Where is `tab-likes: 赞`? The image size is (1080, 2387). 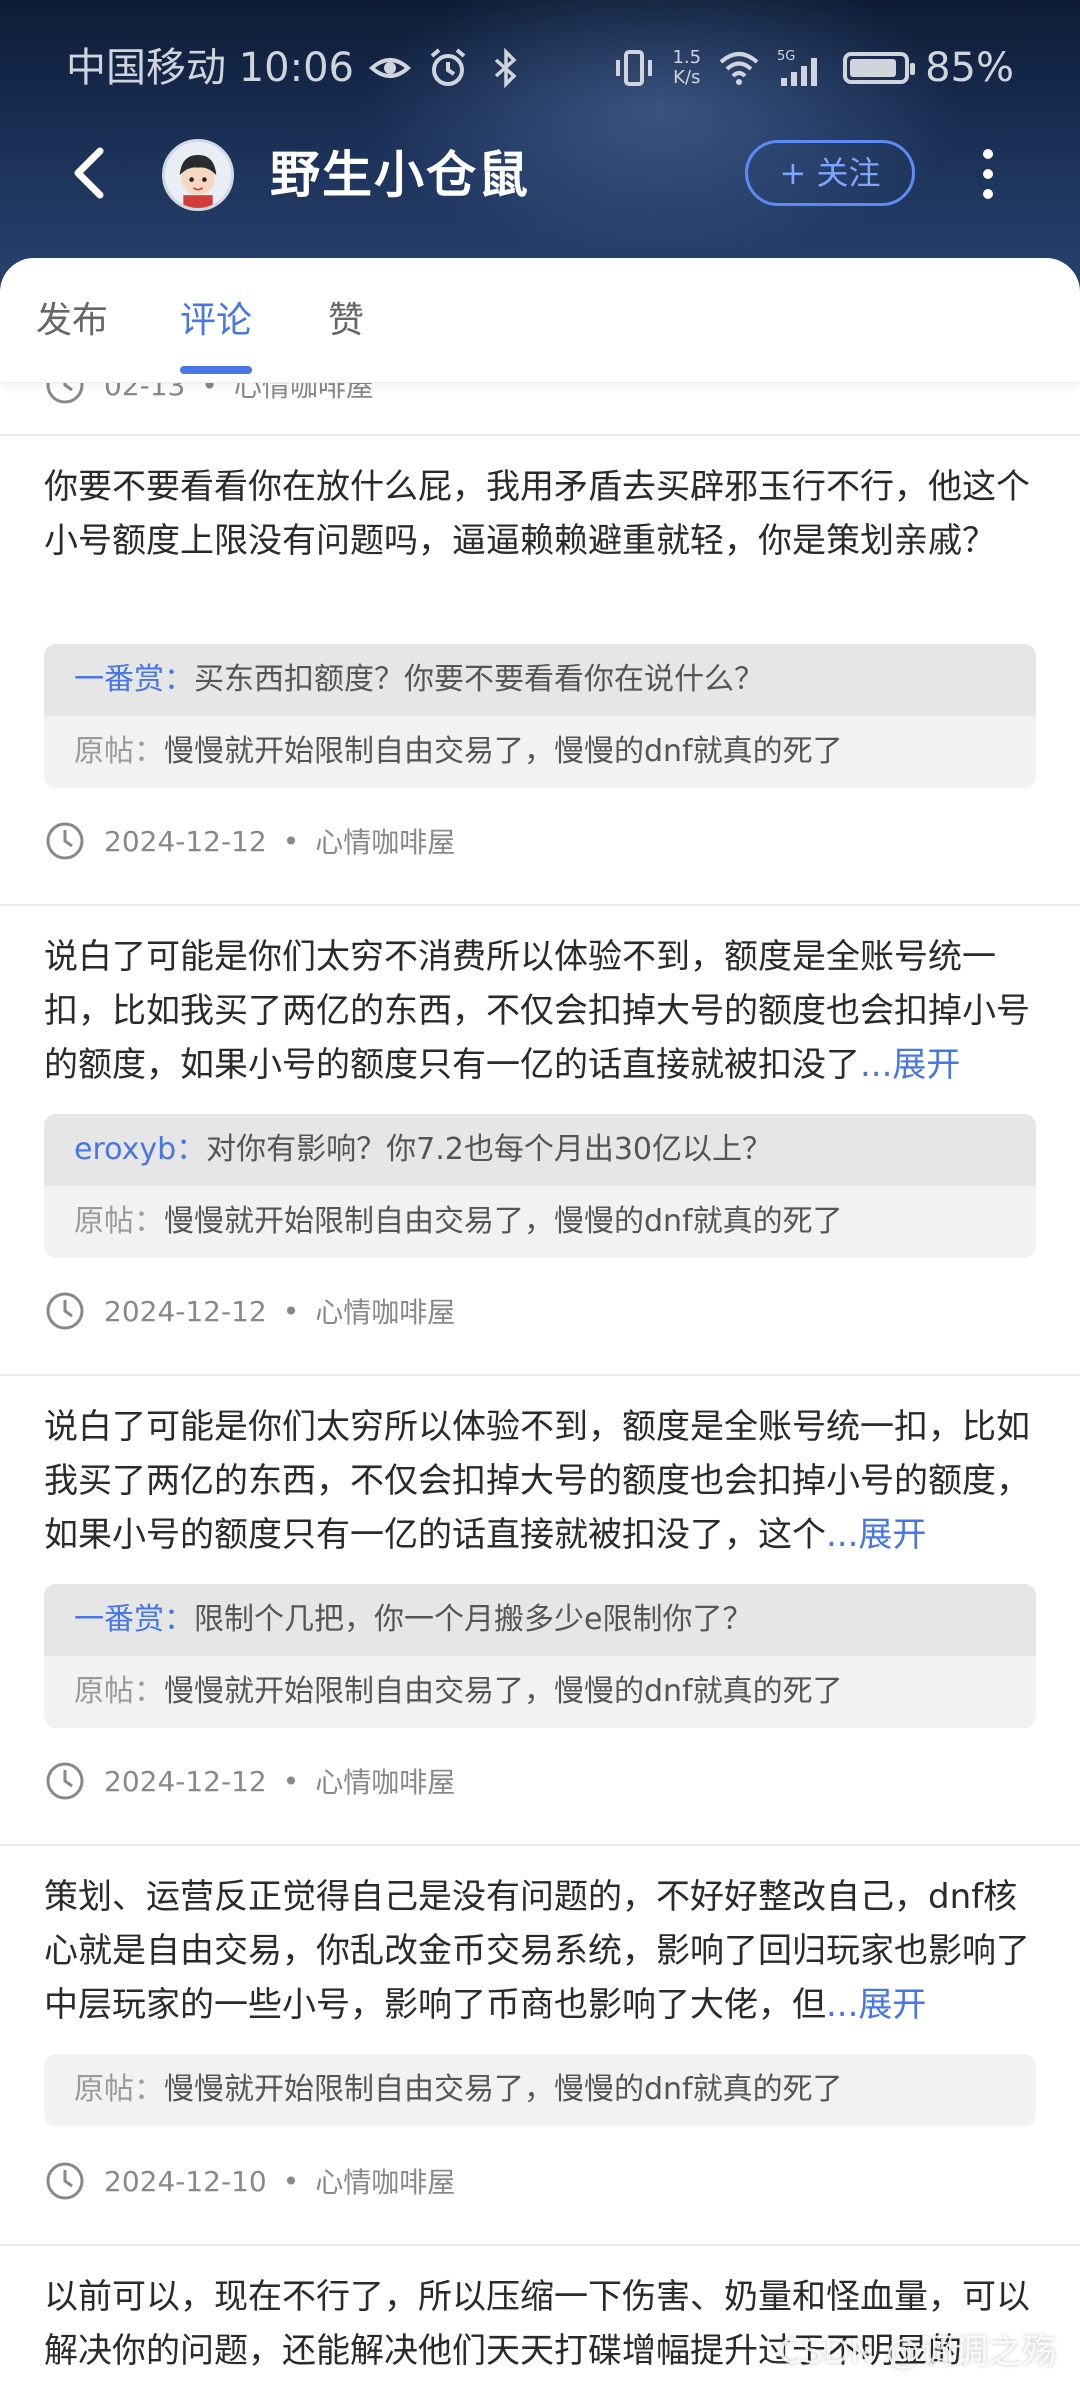
tab-likes: 赞 is located at coordinates (346, 321).